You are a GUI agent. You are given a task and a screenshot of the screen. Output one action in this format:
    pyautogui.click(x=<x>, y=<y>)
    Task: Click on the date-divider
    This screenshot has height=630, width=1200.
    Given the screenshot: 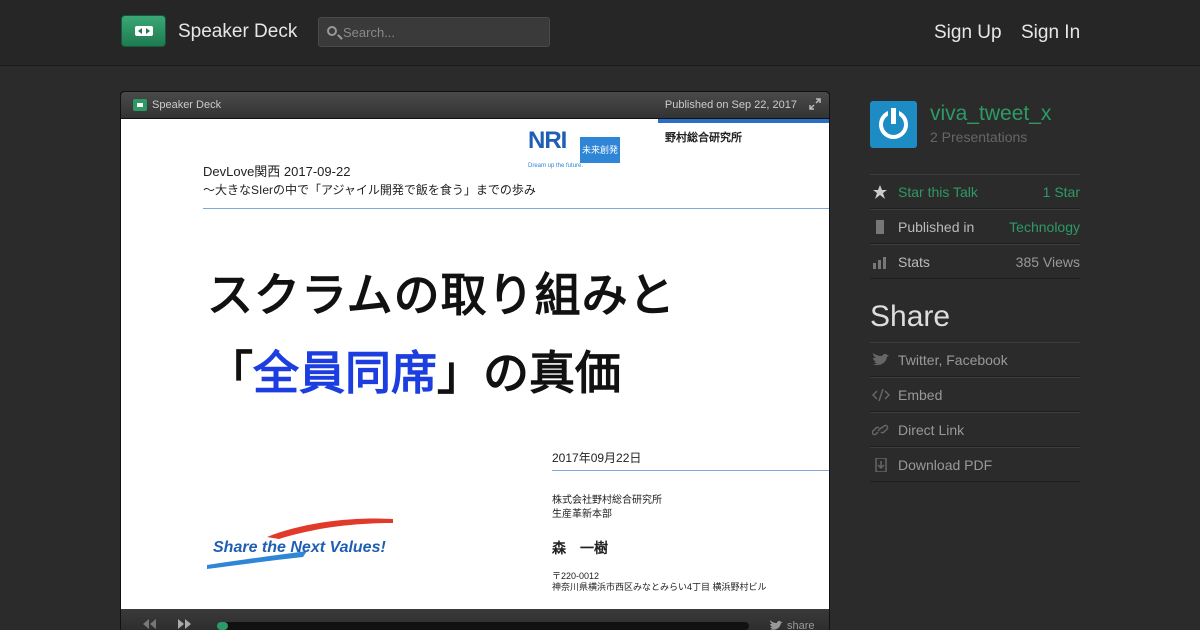 What is the action you would take?
    pyautogui.click(x=690, y=470)
    